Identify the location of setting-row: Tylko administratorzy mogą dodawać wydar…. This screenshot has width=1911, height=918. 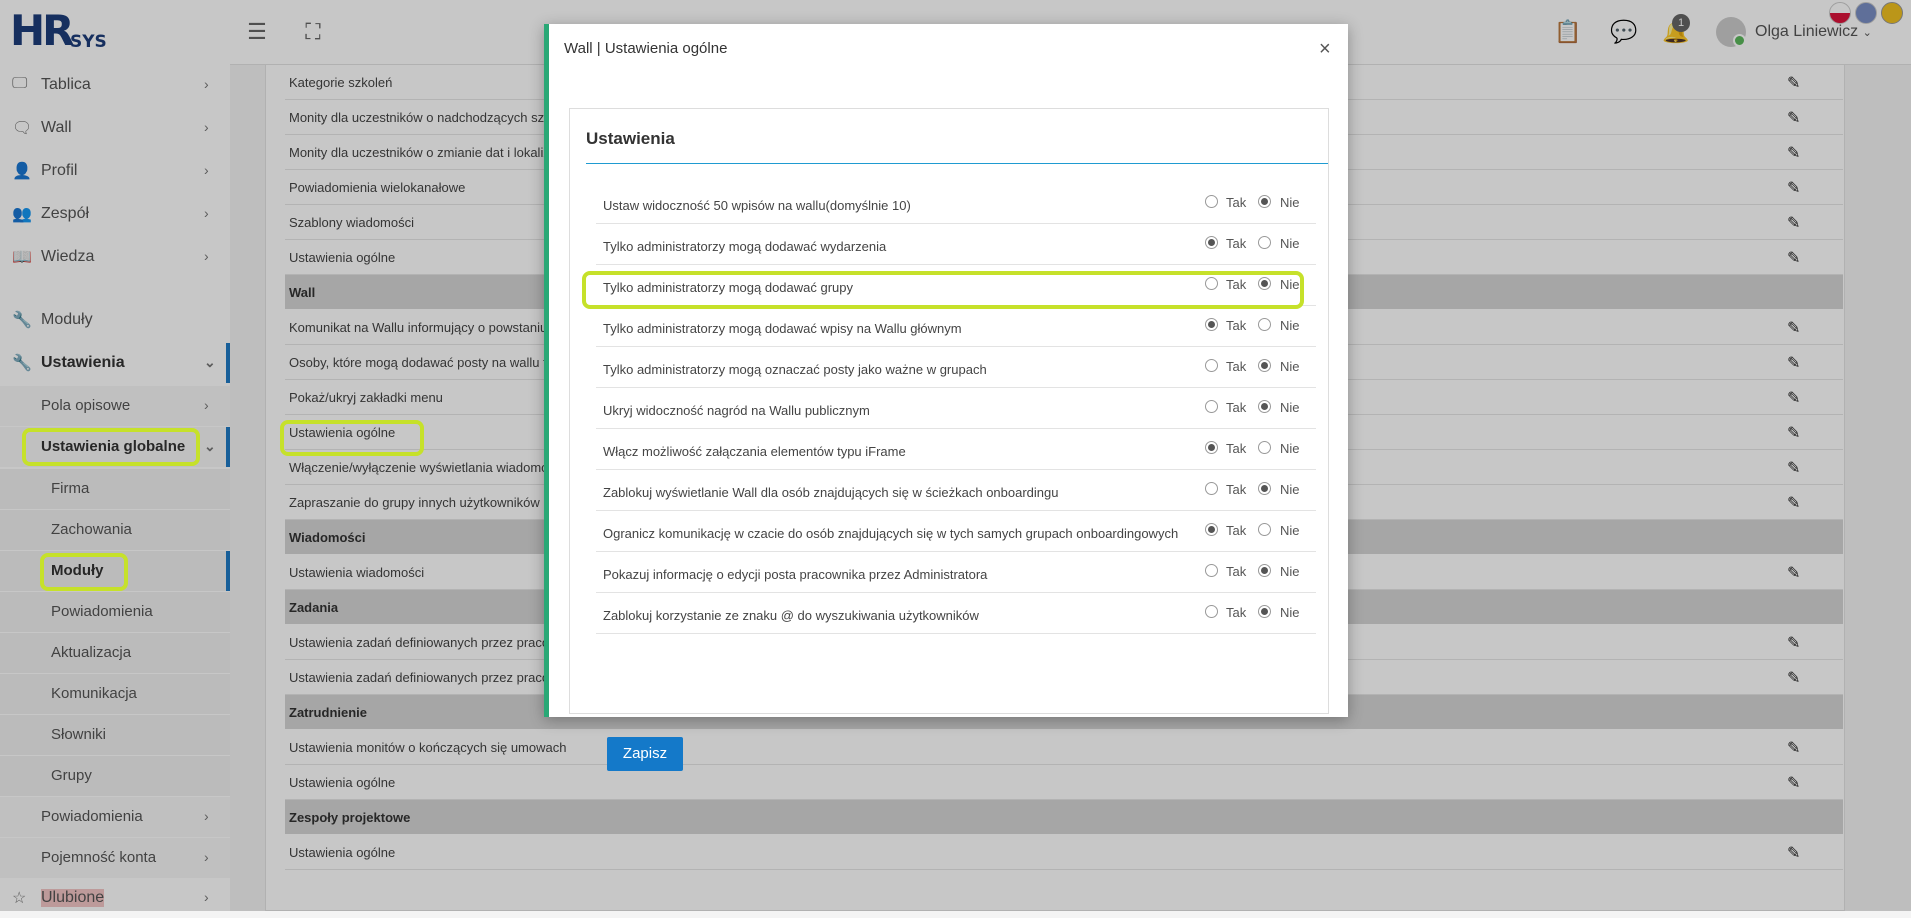
(956, 244).